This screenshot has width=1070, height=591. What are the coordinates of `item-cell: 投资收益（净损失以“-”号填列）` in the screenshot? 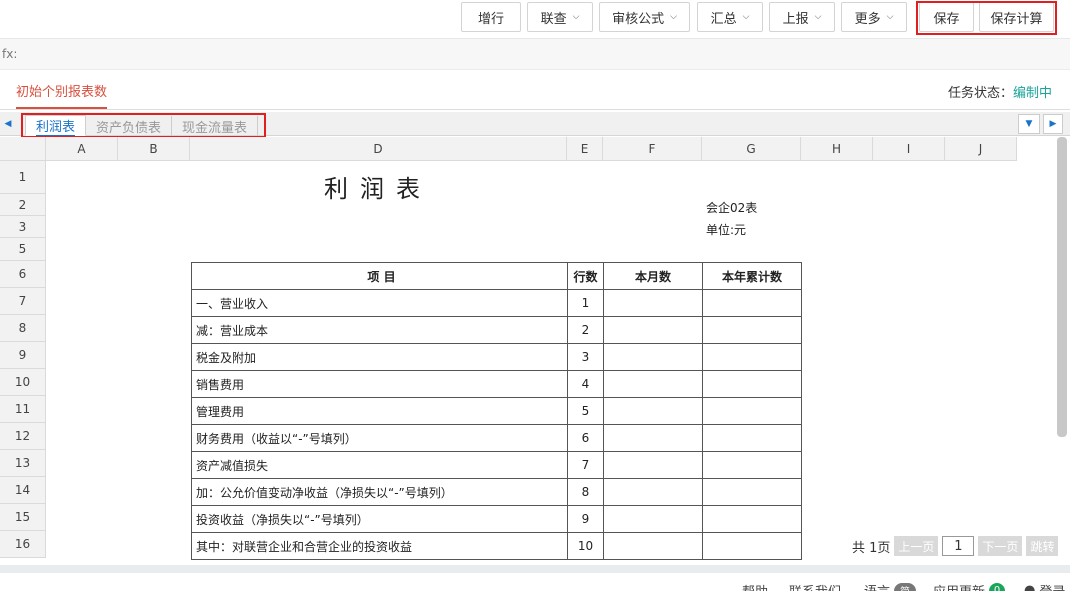 It's located at (379, 519).